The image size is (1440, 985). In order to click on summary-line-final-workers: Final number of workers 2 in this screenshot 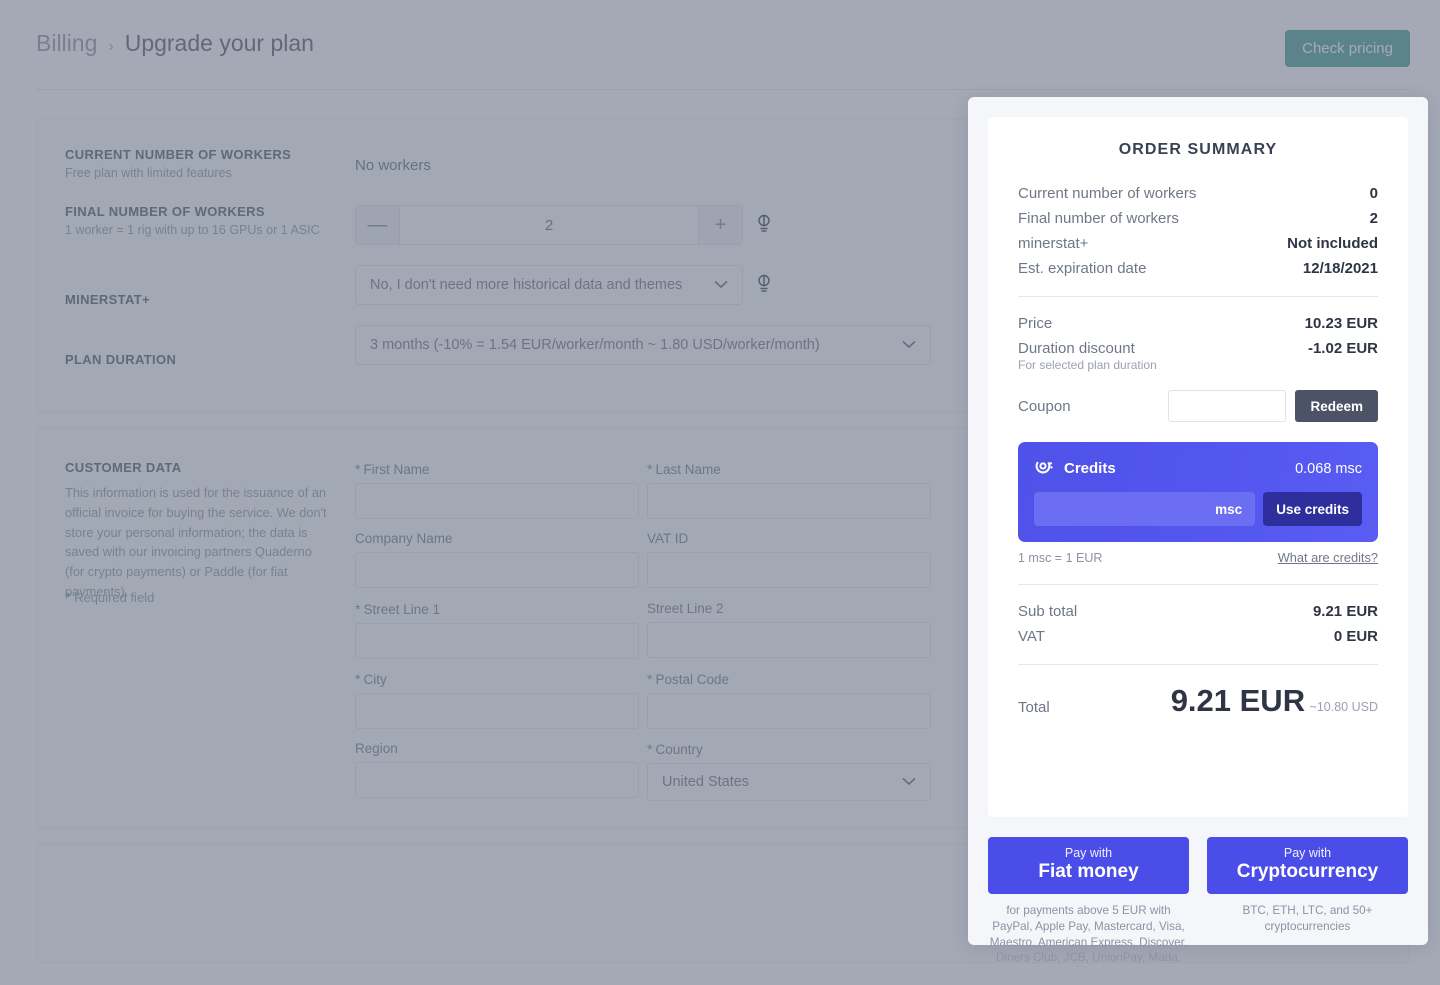, I will do `click(1198, 218)`.